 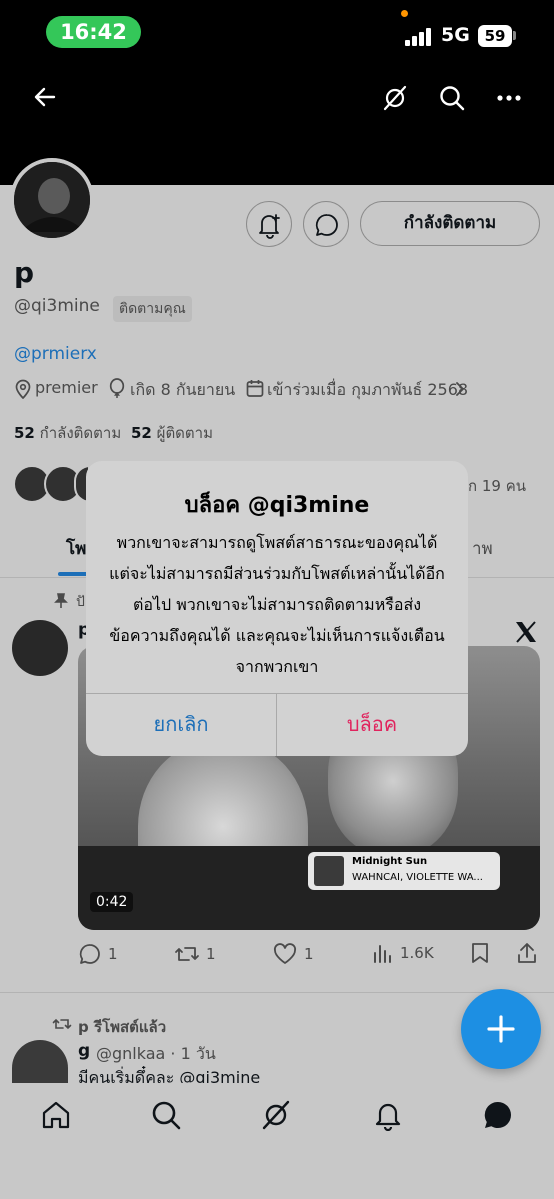 What do you see at coordinates (329, 871) in the screenshot?
I see `album-art` at bounding box center [329, 871].